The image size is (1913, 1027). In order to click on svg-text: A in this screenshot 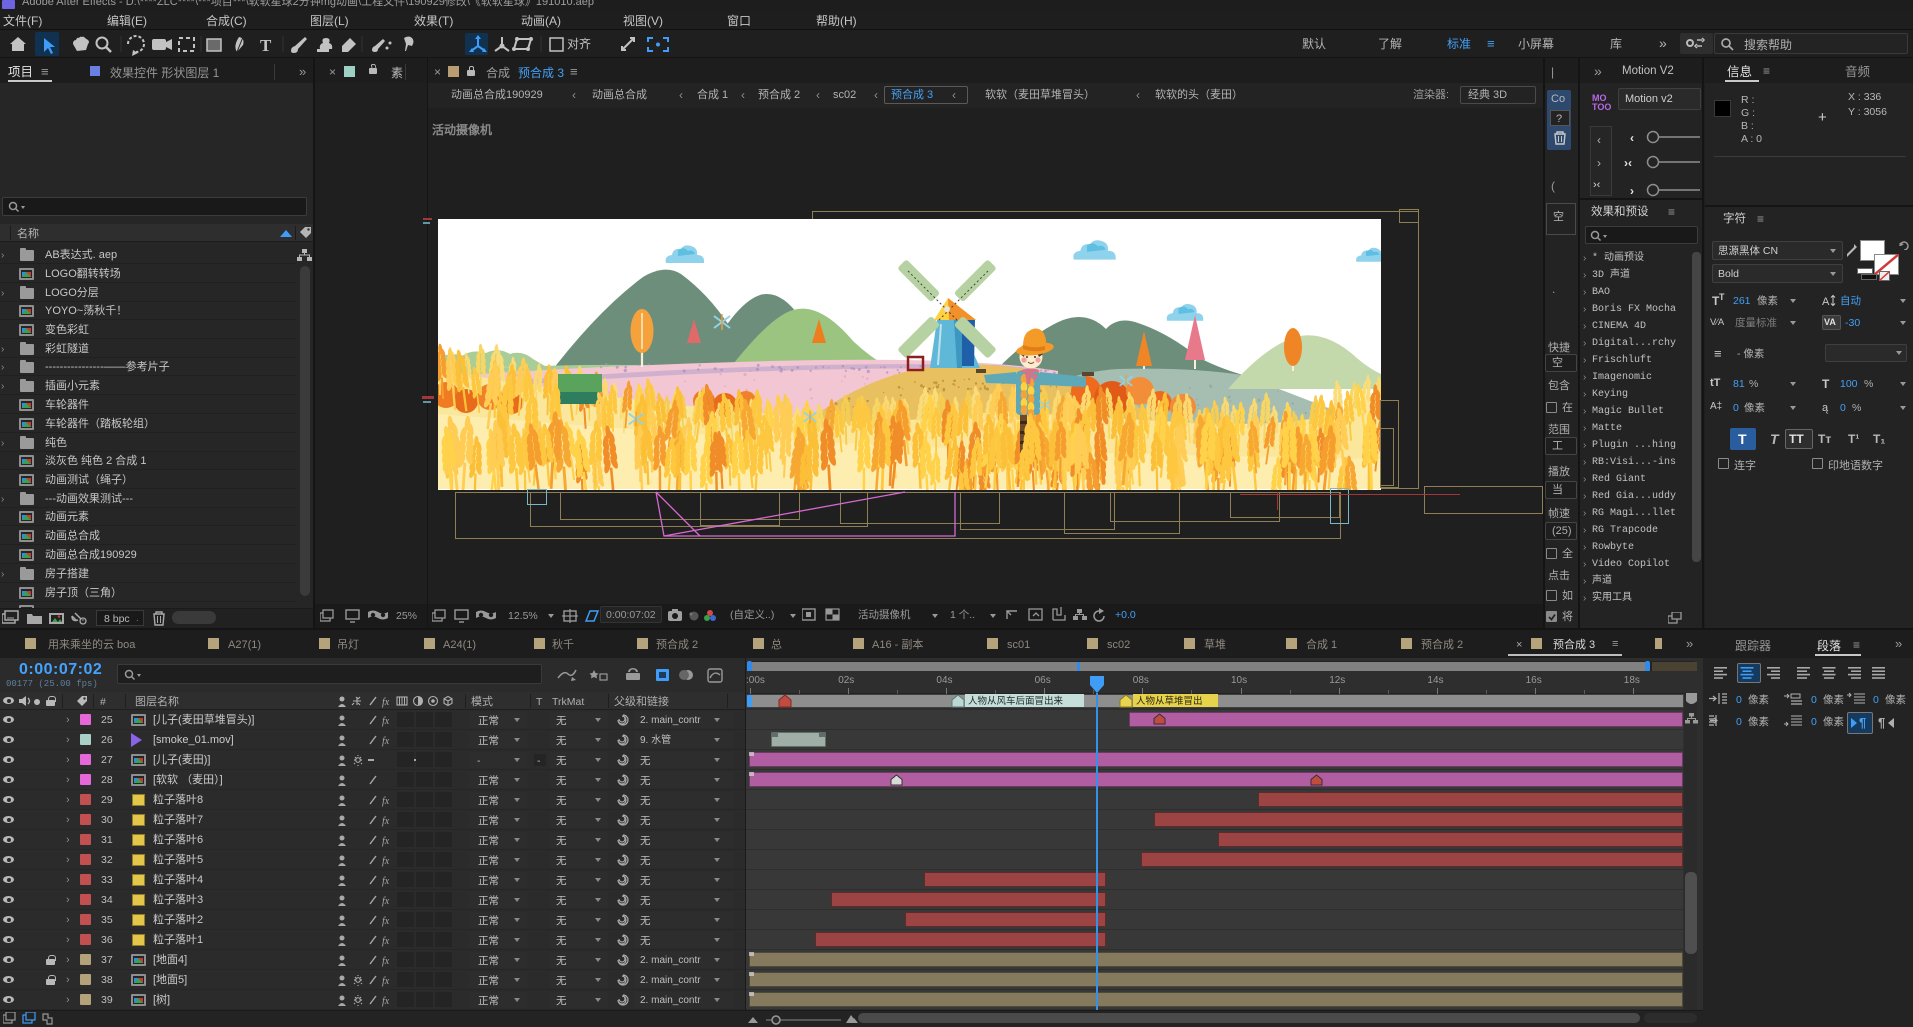, I will do `click(1826, 301)`.